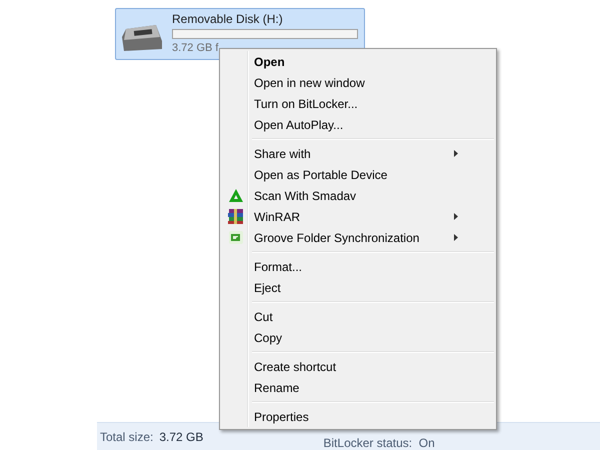  I want to click on total-size-label: Total size:, so click(127, 437).